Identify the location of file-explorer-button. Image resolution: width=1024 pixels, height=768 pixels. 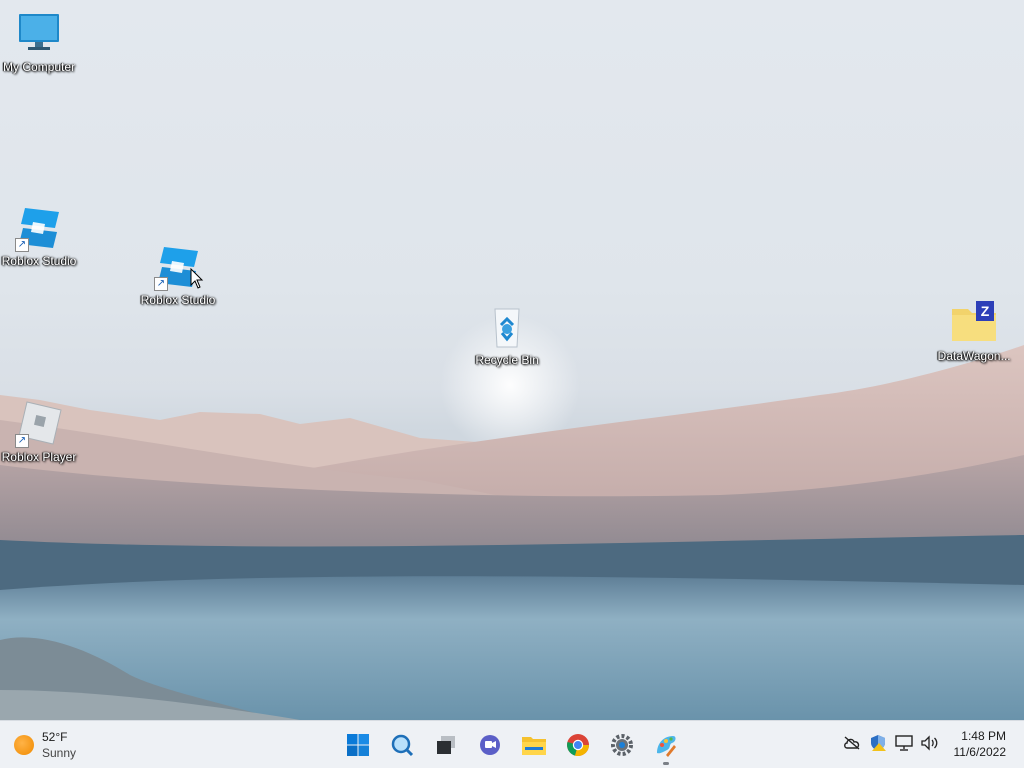
(534, 745).